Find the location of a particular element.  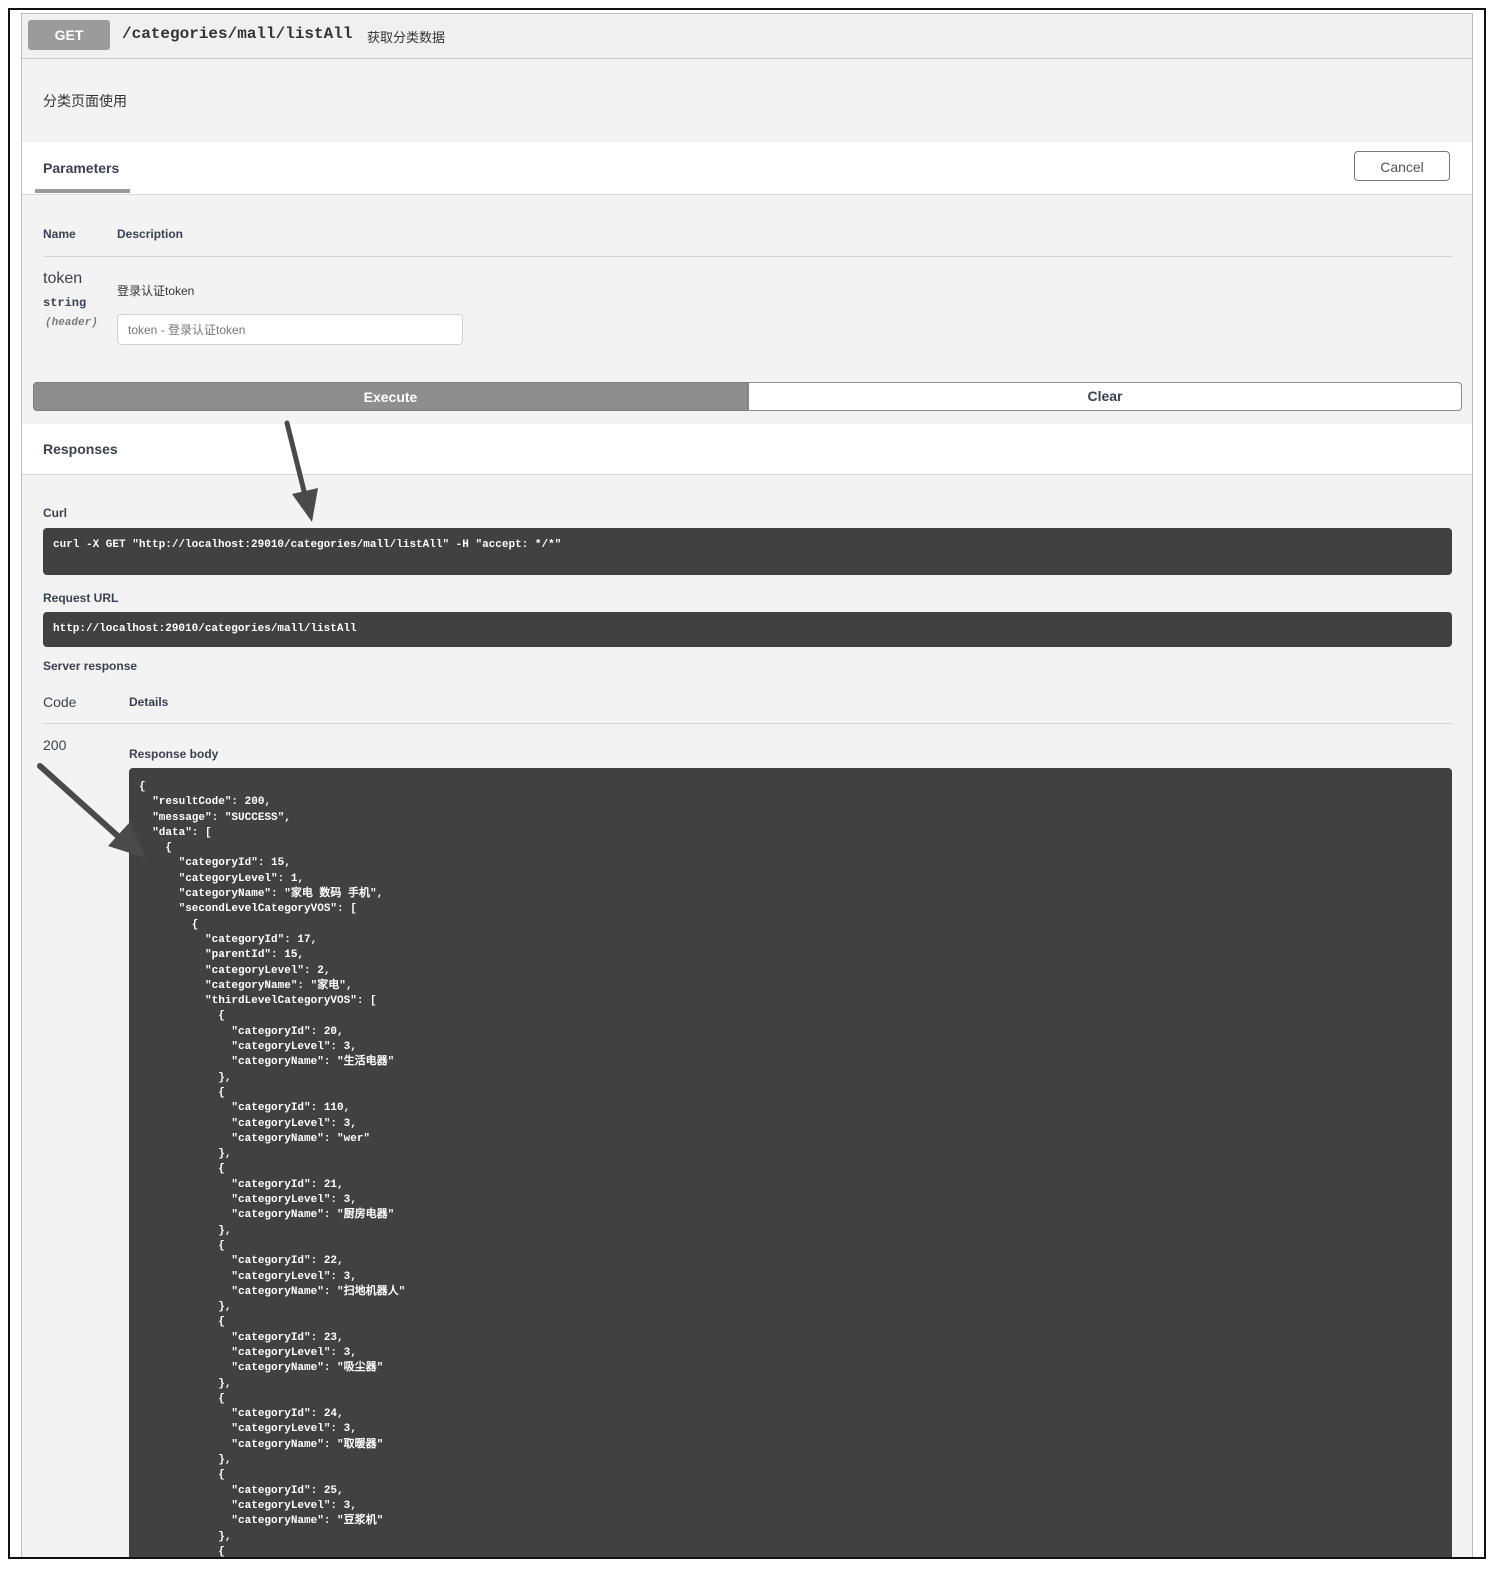

responses-title: Responses is located at coordinates (80, 449).